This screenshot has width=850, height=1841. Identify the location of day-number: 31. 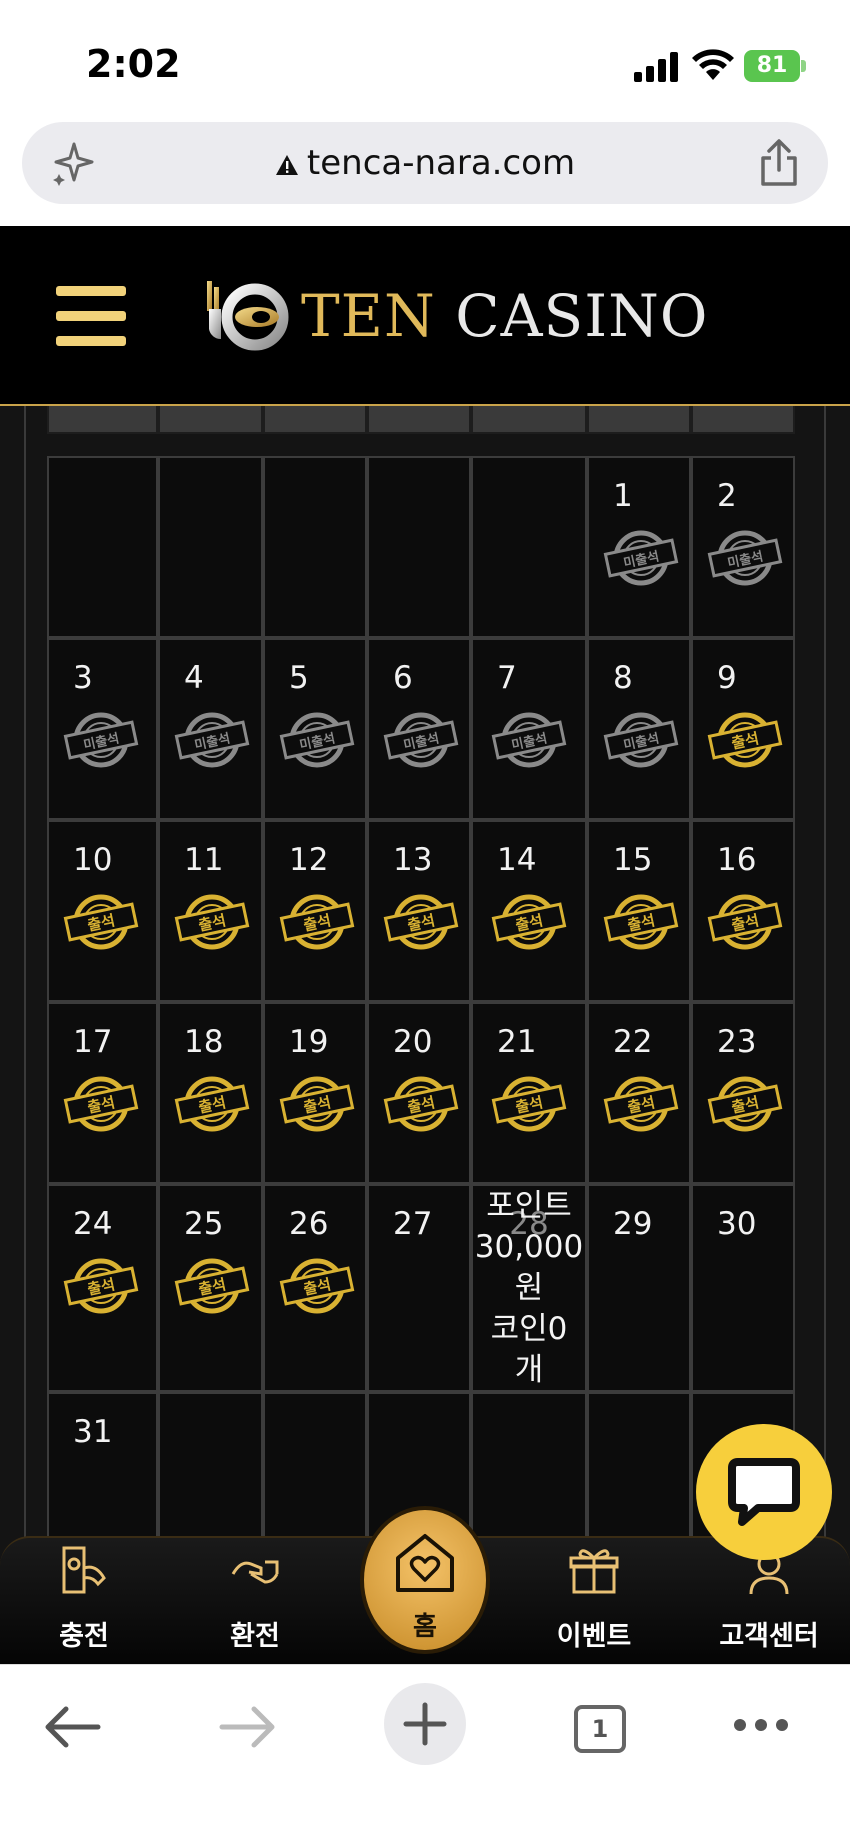
(93, 1432).